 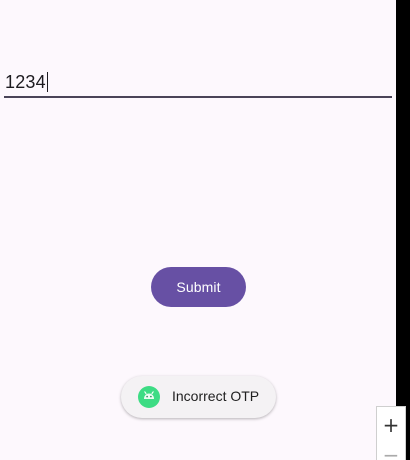 I want to click on submit-button: Submit, so click(x=198, y=287).